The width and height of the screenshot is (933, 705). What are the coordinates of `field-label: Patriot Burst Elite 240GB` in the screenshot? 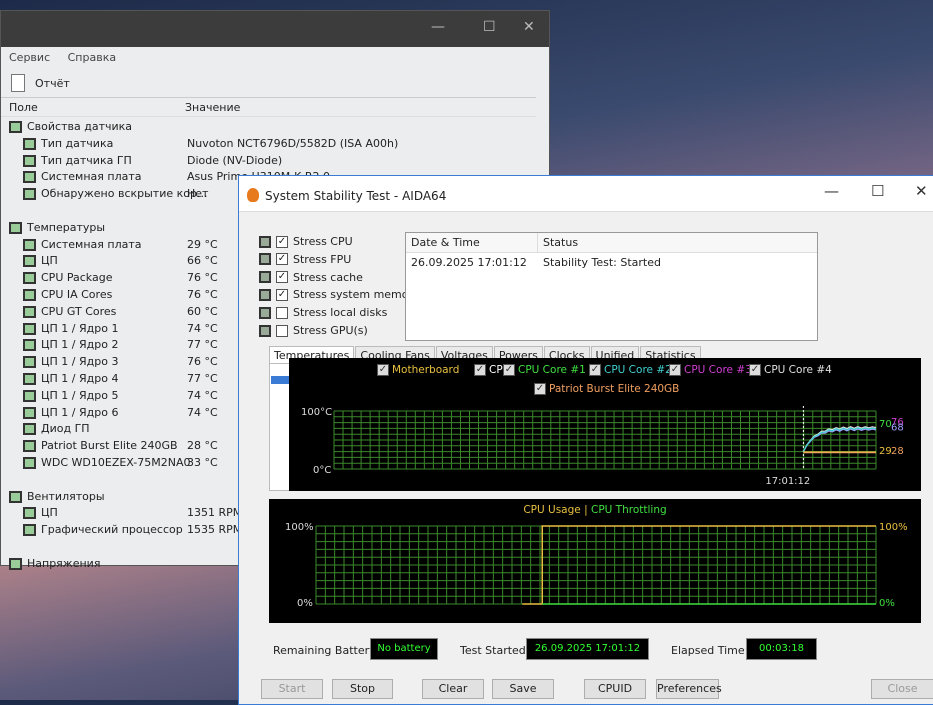 It's located at (109, 446).